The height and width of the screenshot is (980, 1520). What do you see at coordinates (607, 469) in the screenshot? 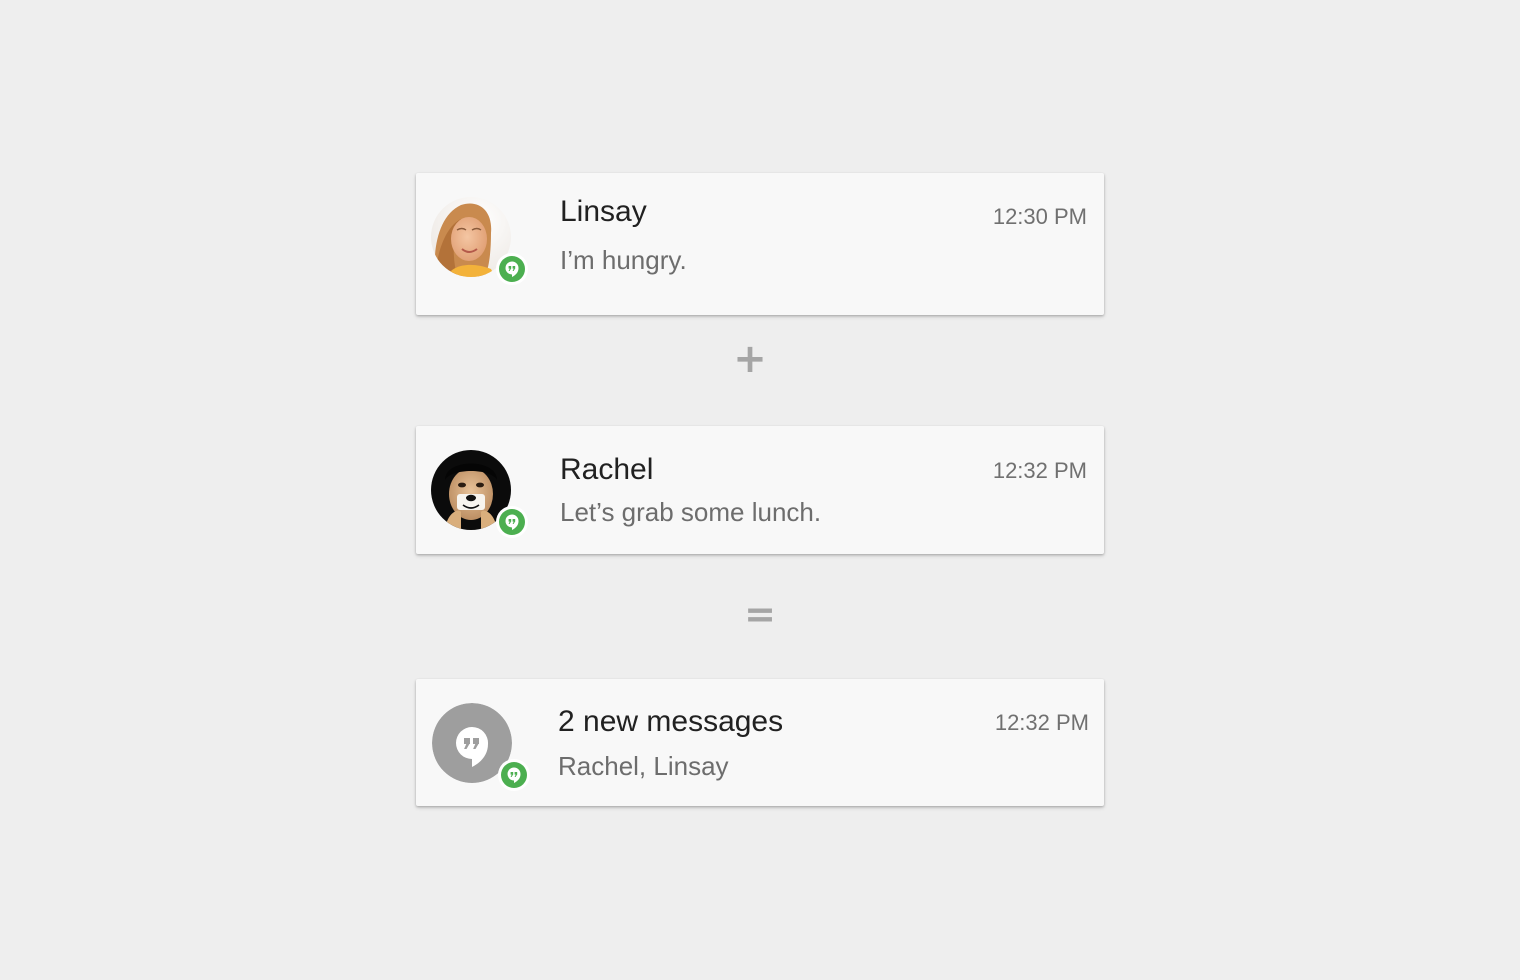
I see `notification-title: Rachel` at bounding box center [607, 469].